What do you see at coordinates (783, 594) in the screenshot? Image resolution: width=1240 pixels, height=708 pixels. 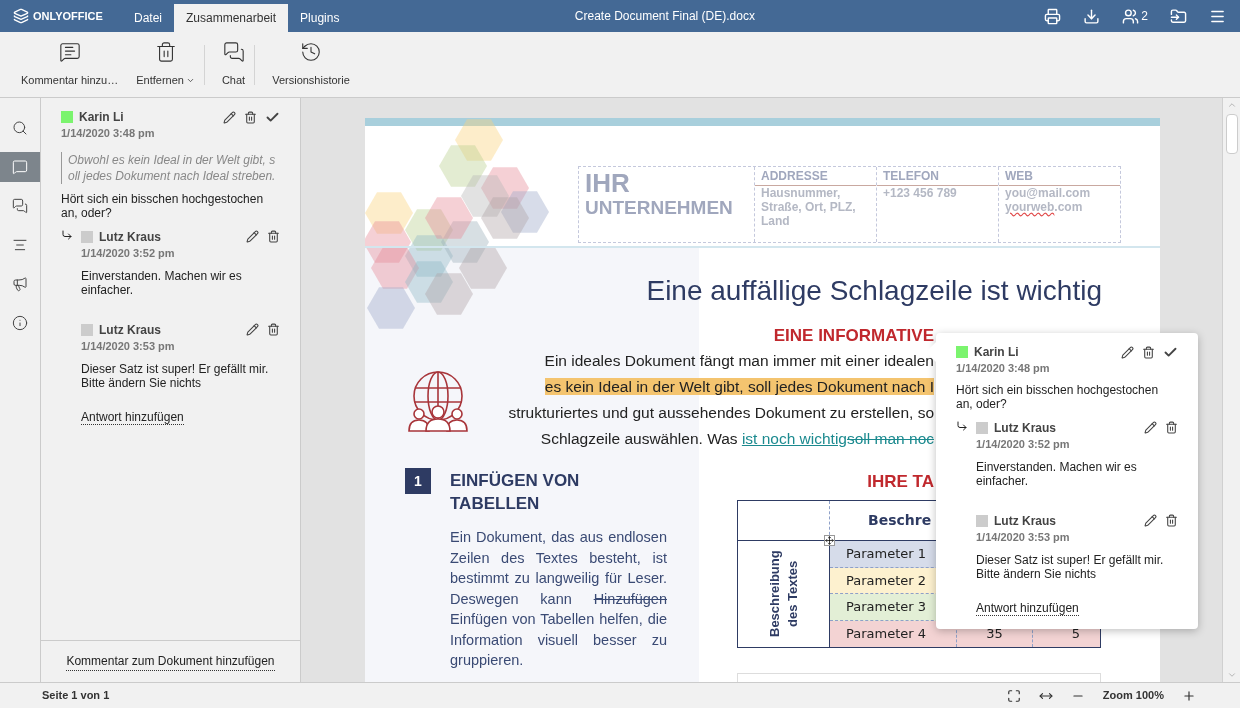 I see `table-row-header: Beschreibung des Textes` at bounding box center [783, 594].